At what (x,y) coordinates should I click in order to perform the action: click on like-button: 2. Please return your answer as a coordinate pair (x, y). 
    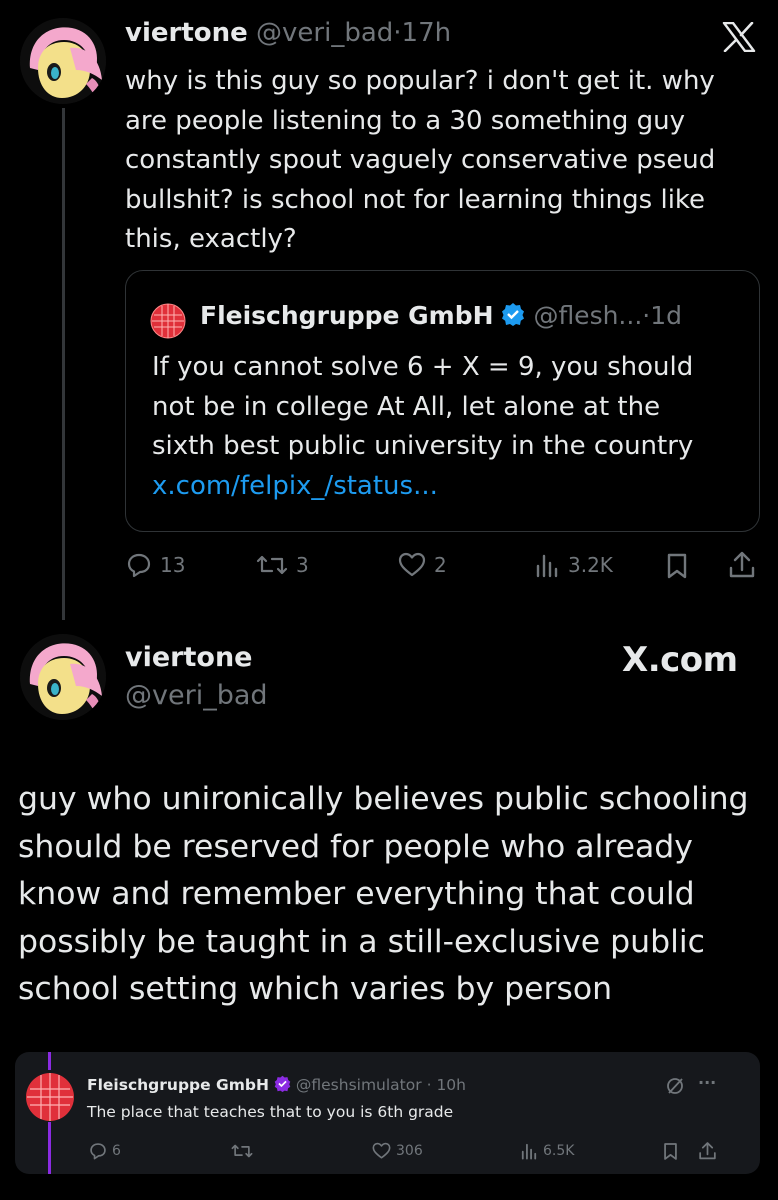
    Looking at the image, I should click on (422, 565).